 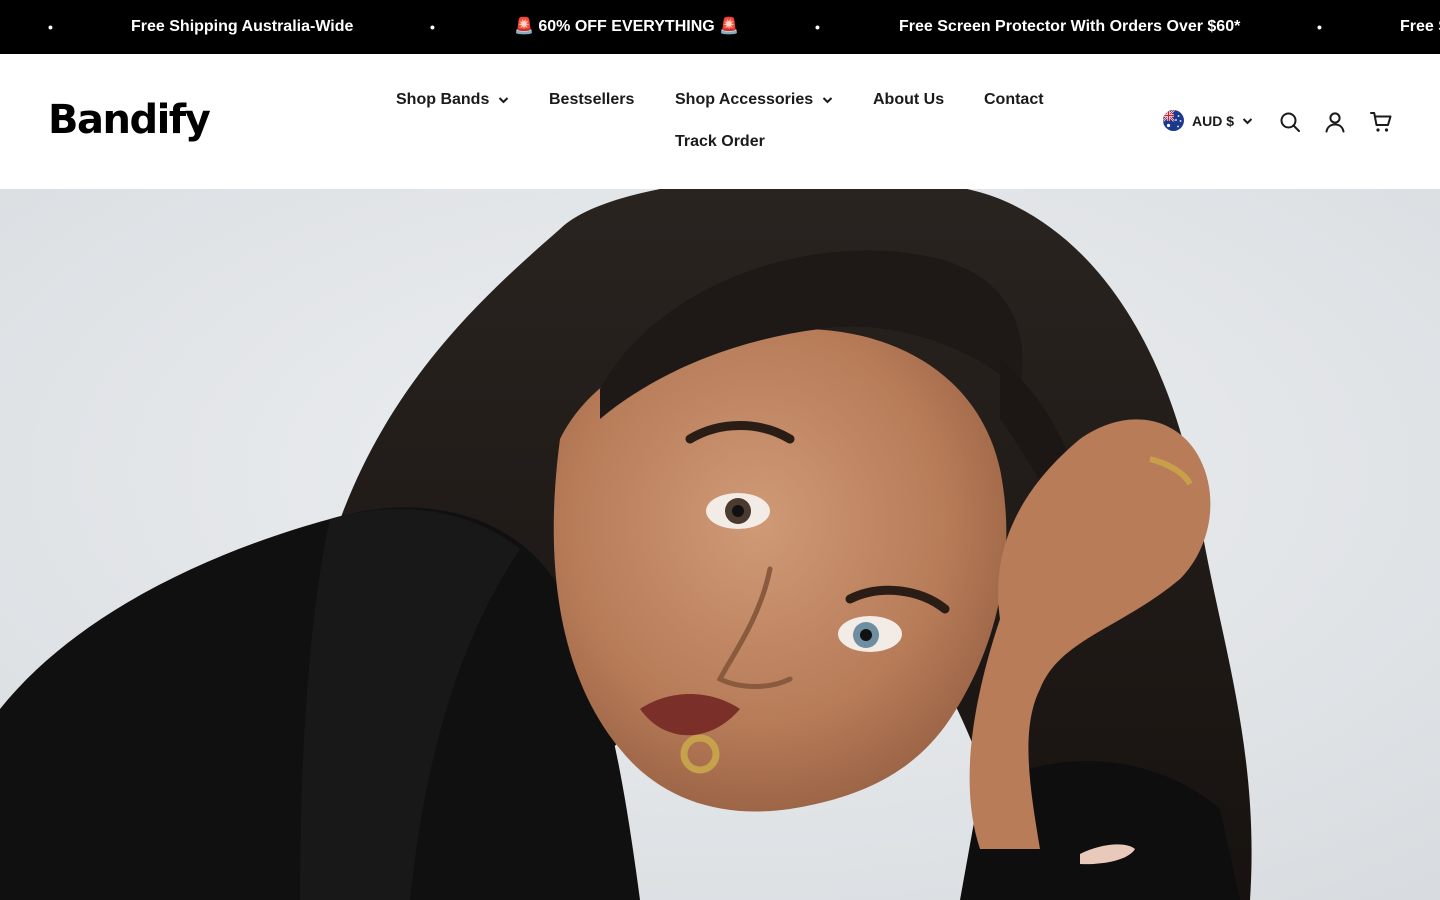 I want to click on nav-track-order: Track Order, so click(x=720, y=142).